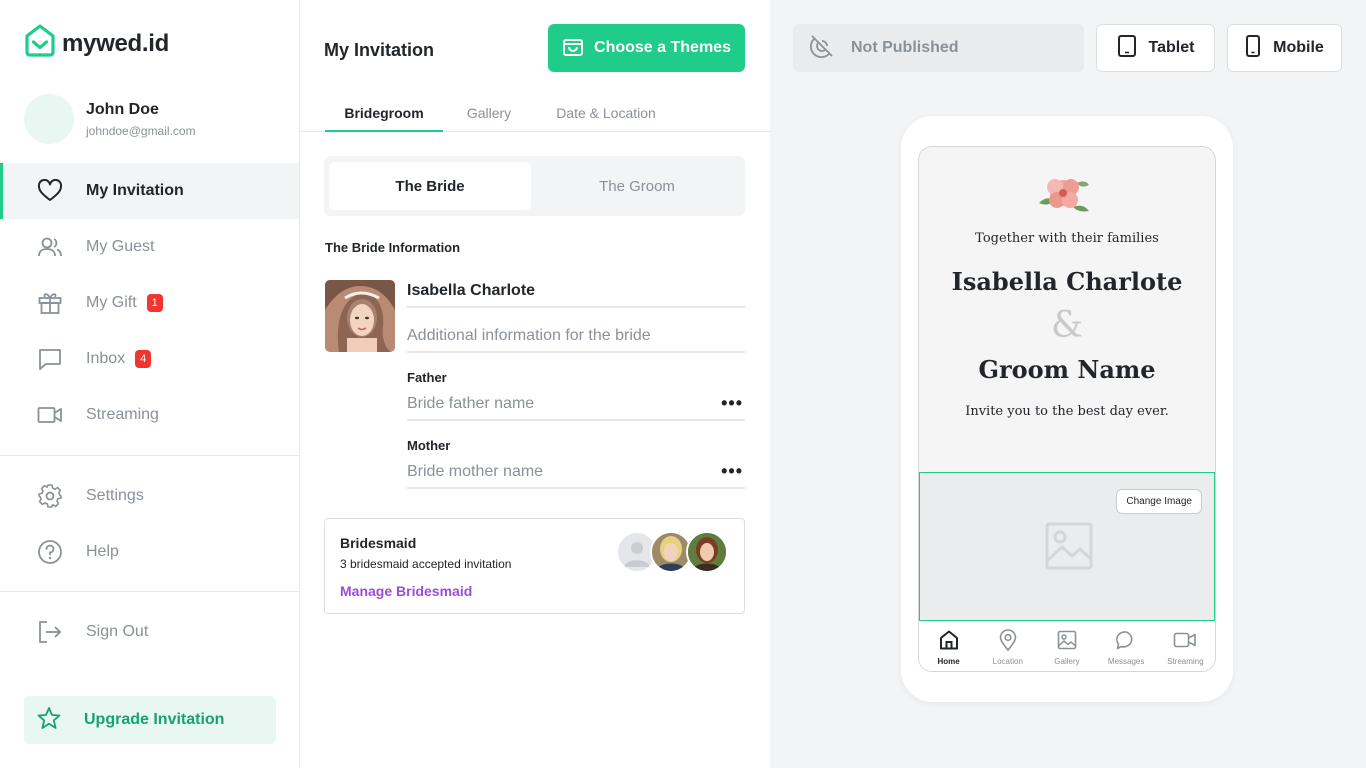  I want to click on page-title: My Invitation, so click(379, 50).